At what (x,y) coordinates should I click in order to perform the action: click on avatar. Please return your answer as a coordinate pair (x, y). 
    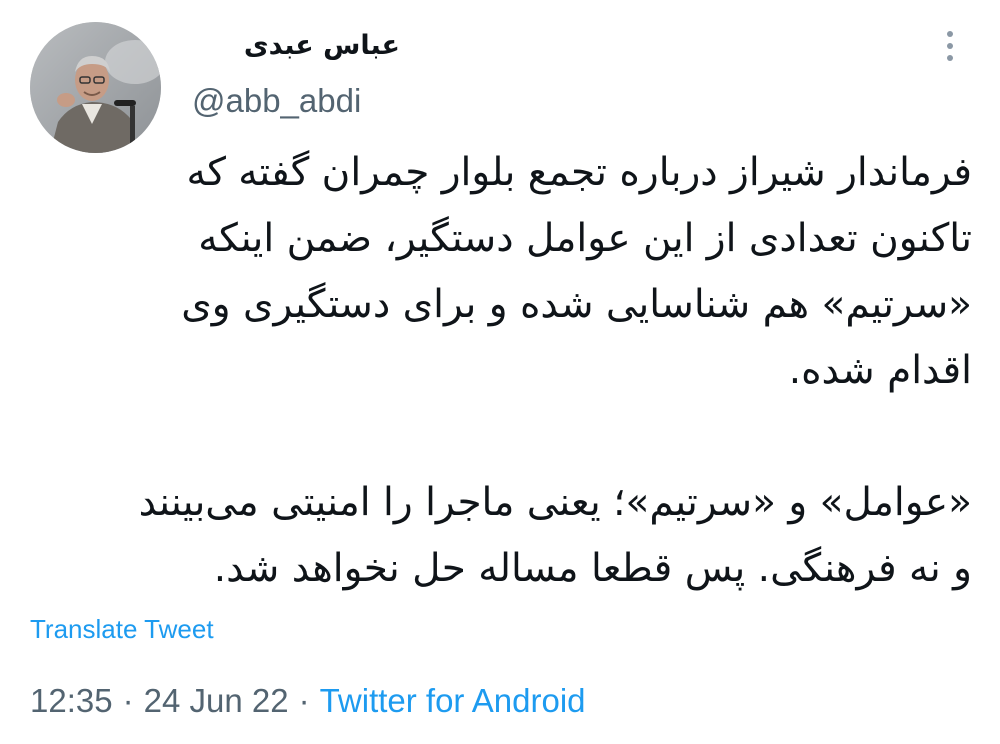
    Looking at the image, I should click on (95, 87).